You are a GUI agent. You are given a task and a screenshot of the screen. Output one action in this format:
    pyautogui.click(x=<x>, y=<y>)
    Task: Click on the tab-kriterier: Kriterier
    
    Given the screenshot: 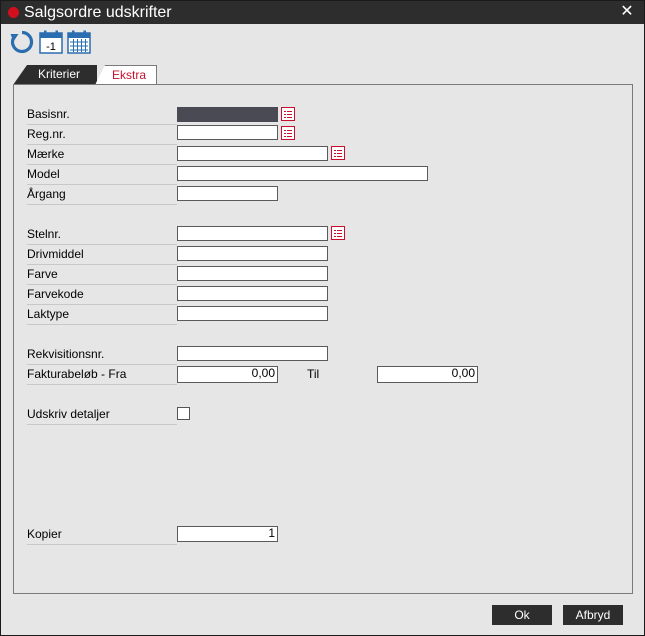 What is the action you would take?
    pyautogui.click(x=55, y=75)
    